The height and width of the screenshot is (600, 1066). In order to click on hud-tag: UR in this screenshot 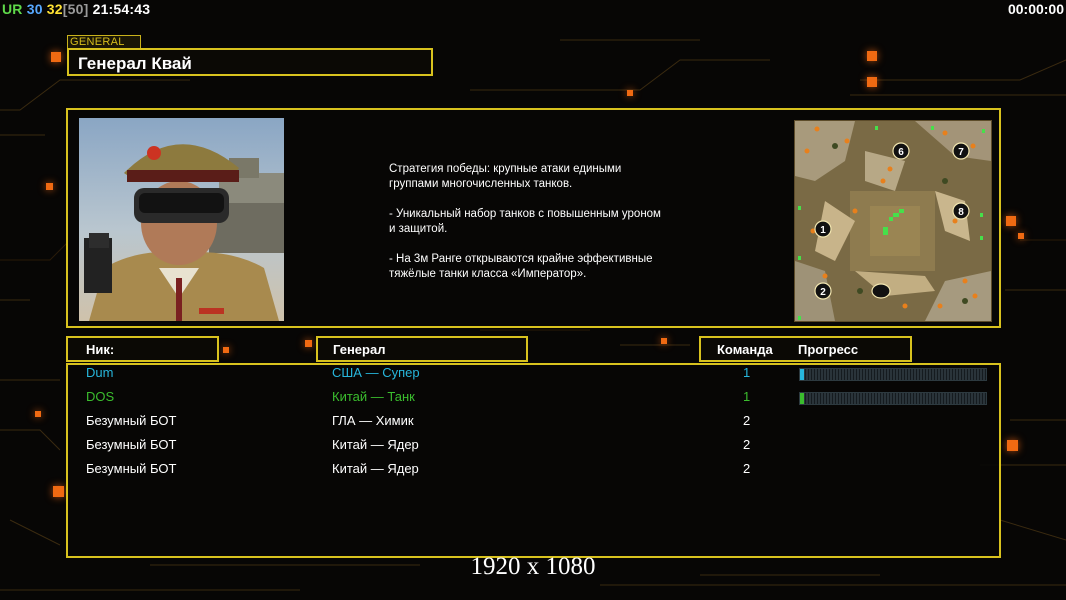, I will do `click(12, 9)`.